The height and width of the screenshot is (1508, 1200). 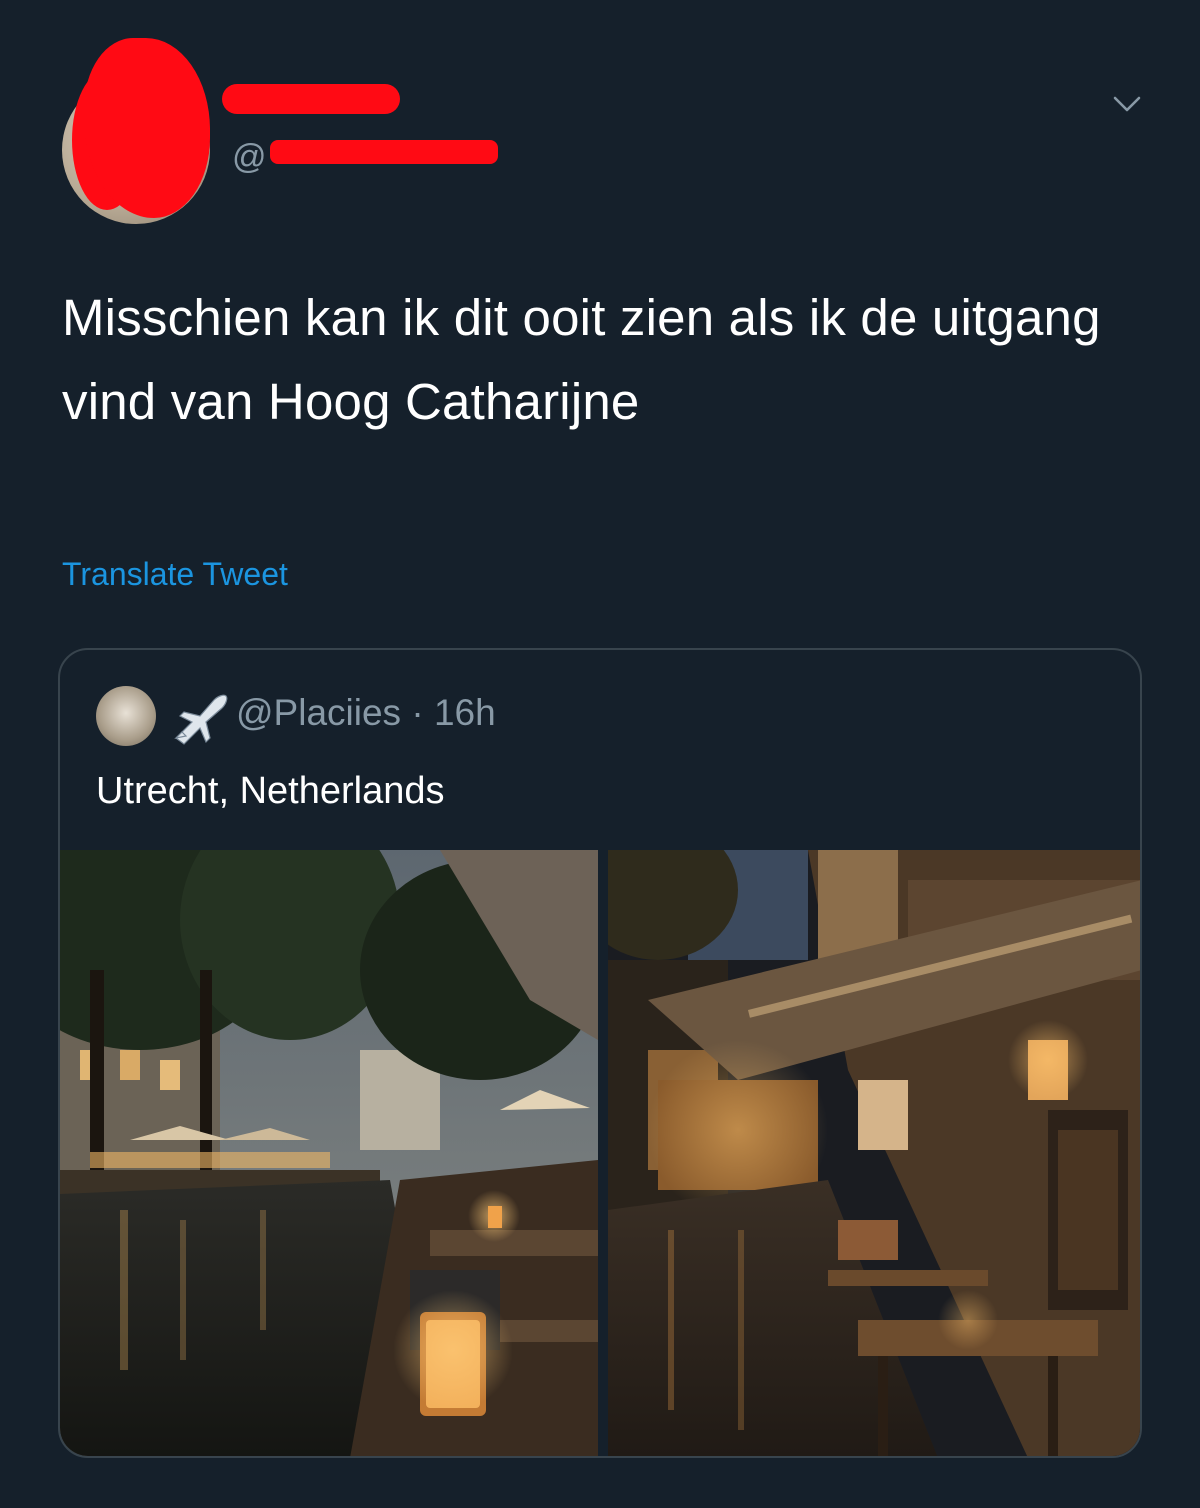 I want to click on author-handle-prefix: @, so click(x=249, y=157).